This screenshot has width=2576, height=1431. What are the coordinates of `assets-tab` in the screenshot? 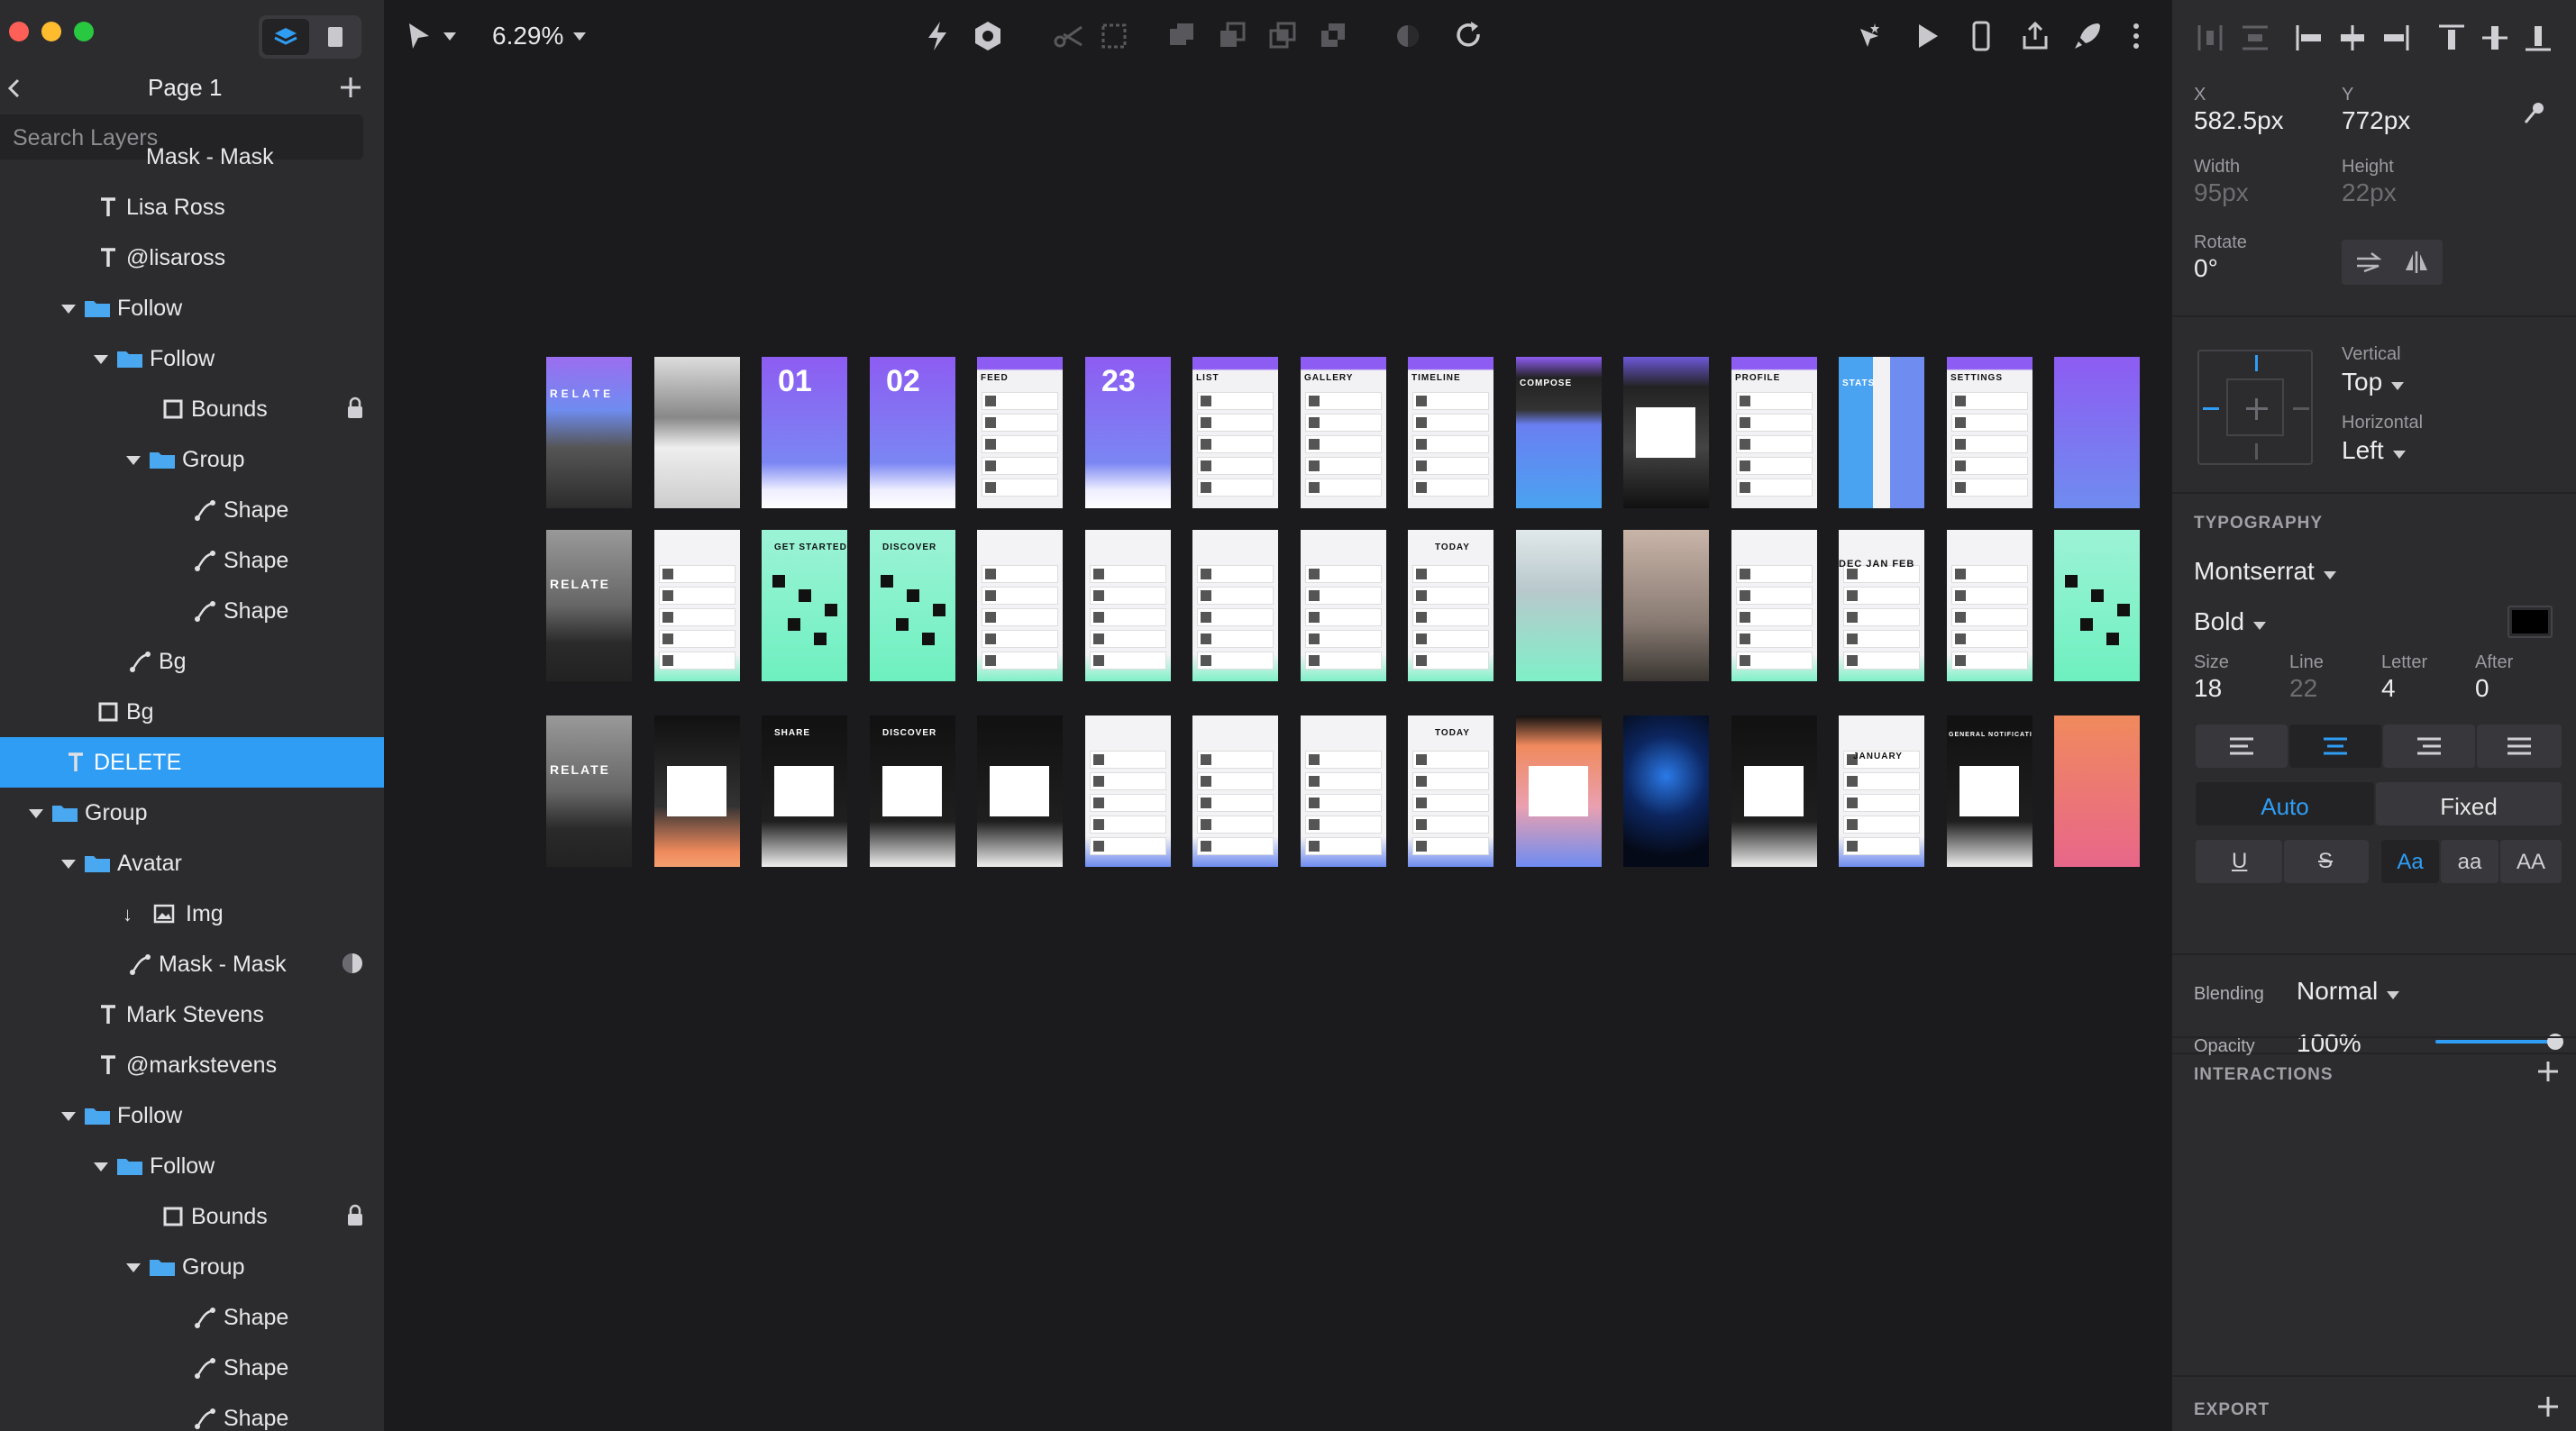 It's located at (334, 37).